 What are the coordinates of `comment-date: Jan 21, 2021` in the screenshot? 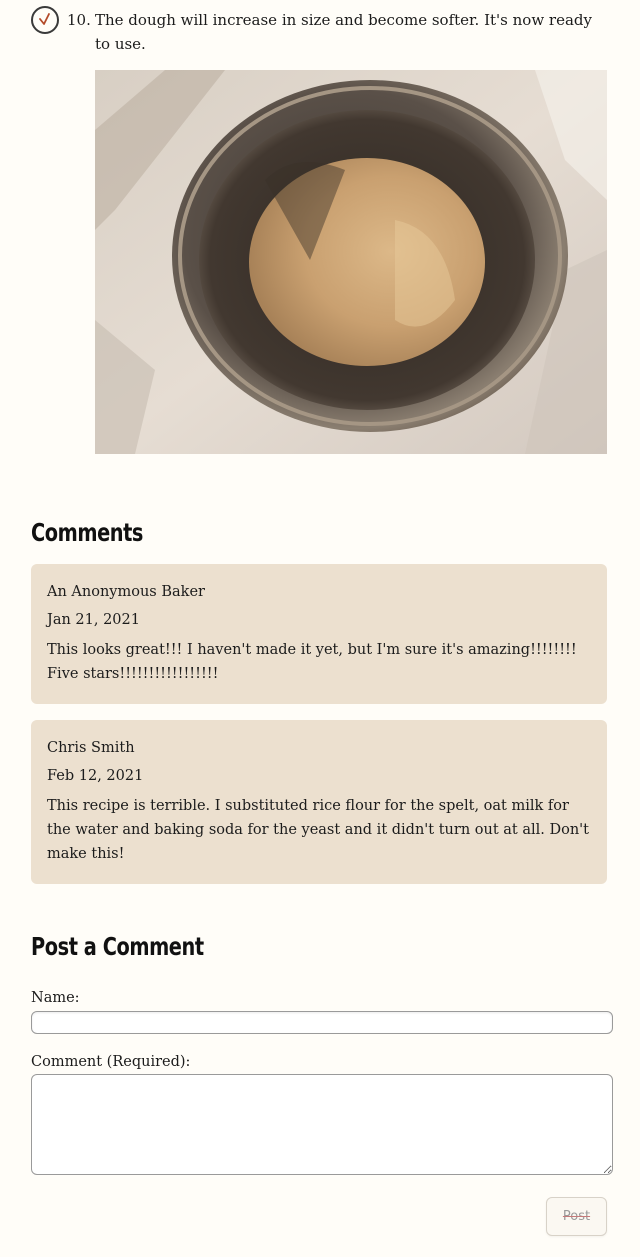 It's located at (93, 620).